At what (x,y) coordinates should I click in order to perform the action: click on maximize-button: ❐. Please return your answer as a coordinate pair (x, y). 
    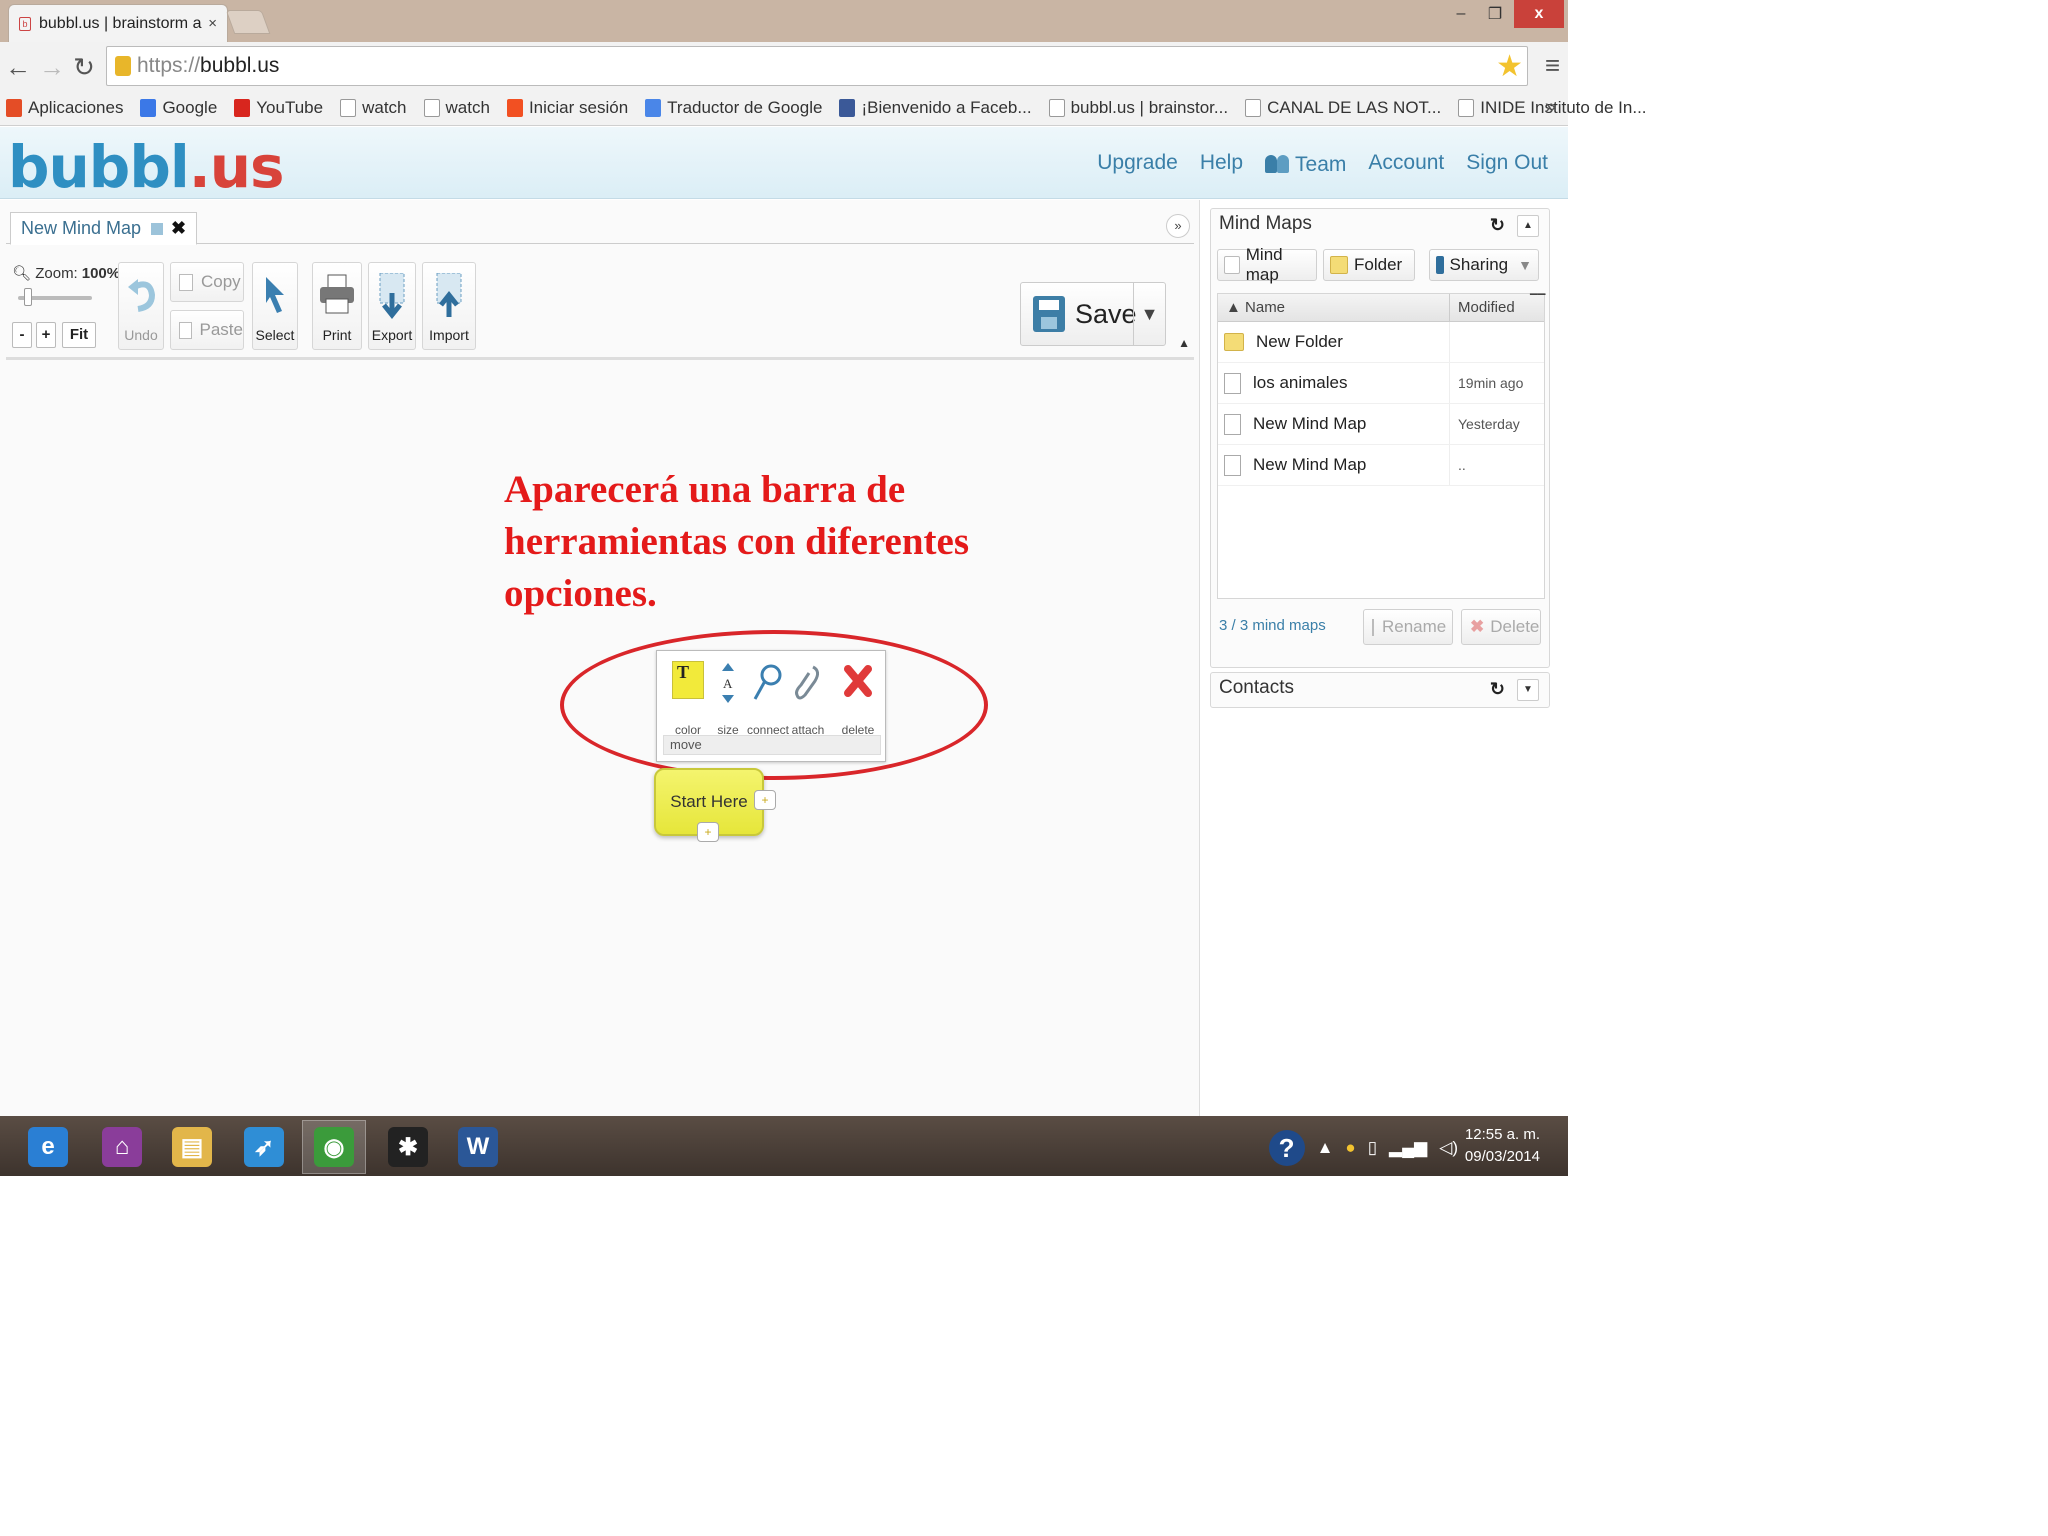
    Looking at the image, I should click on (1495, 14).